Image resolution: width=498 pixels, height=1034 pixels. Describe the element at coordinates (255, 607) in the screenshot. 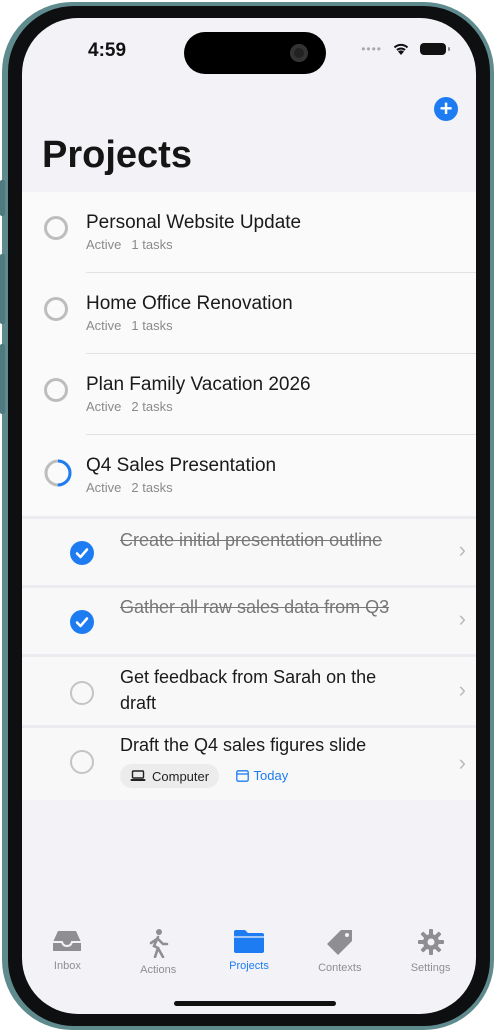

I see `task-label: Gather all raw sales data from Q3` at that location.